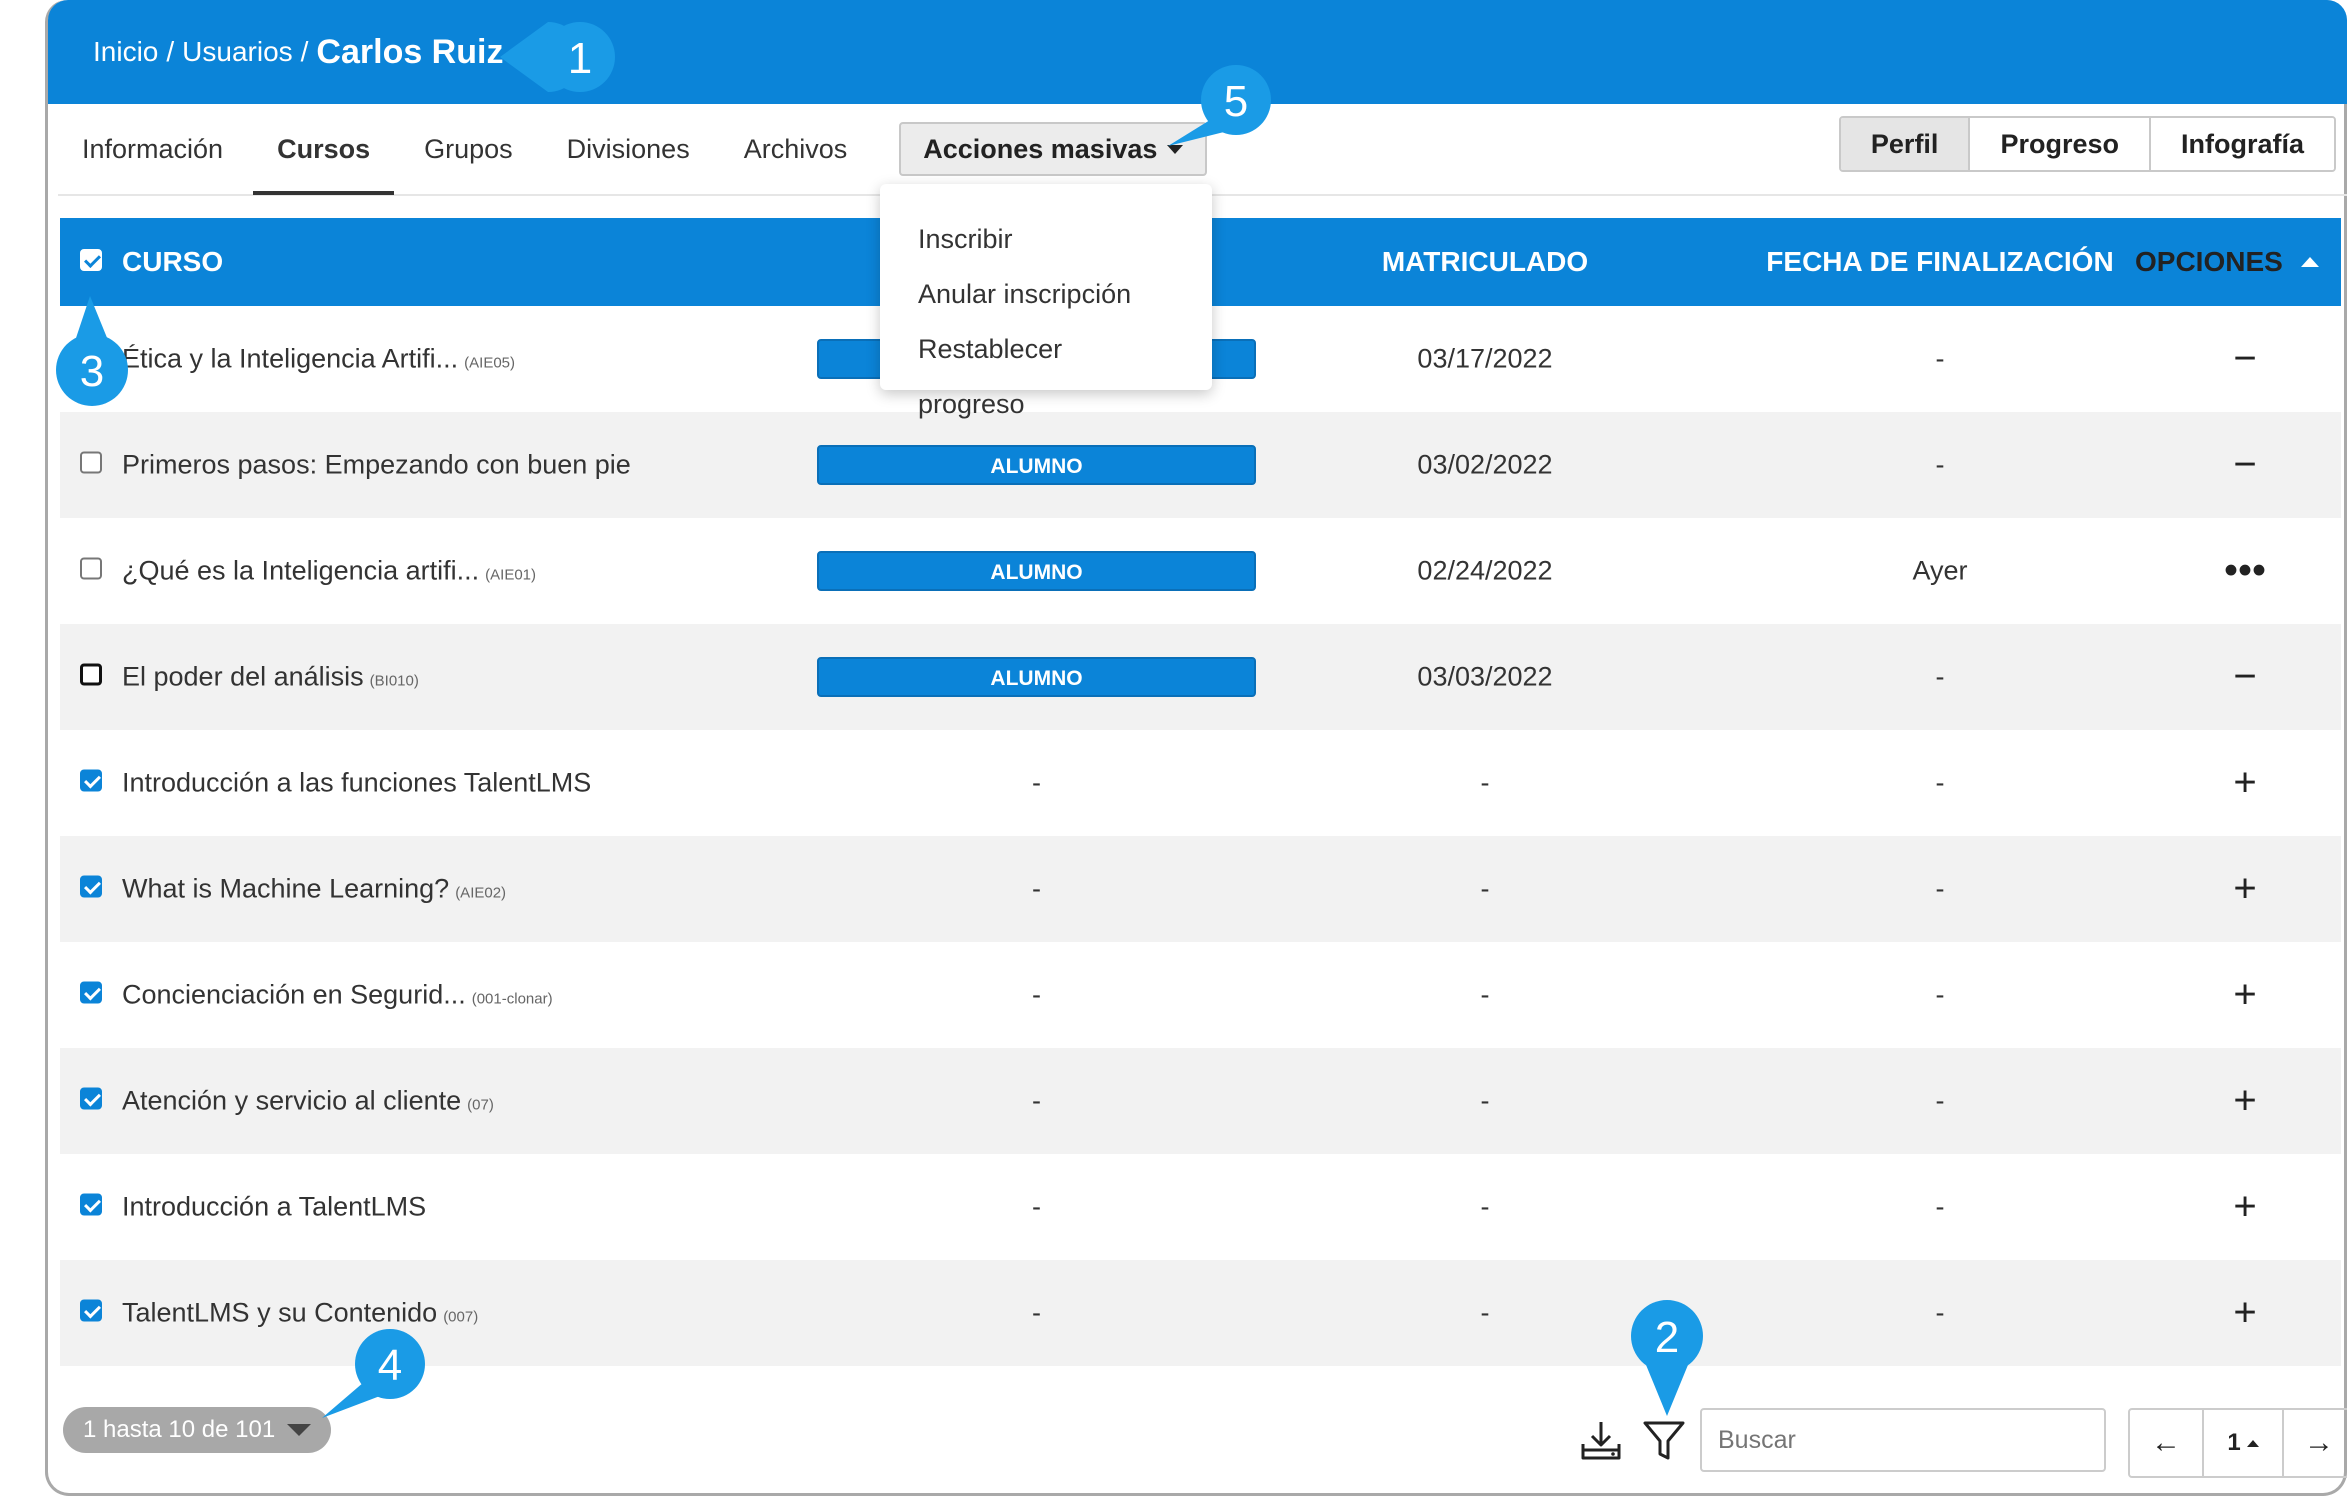  I want to click on course-name: Atención y servicio al cliente (07), so click(308, 1101).